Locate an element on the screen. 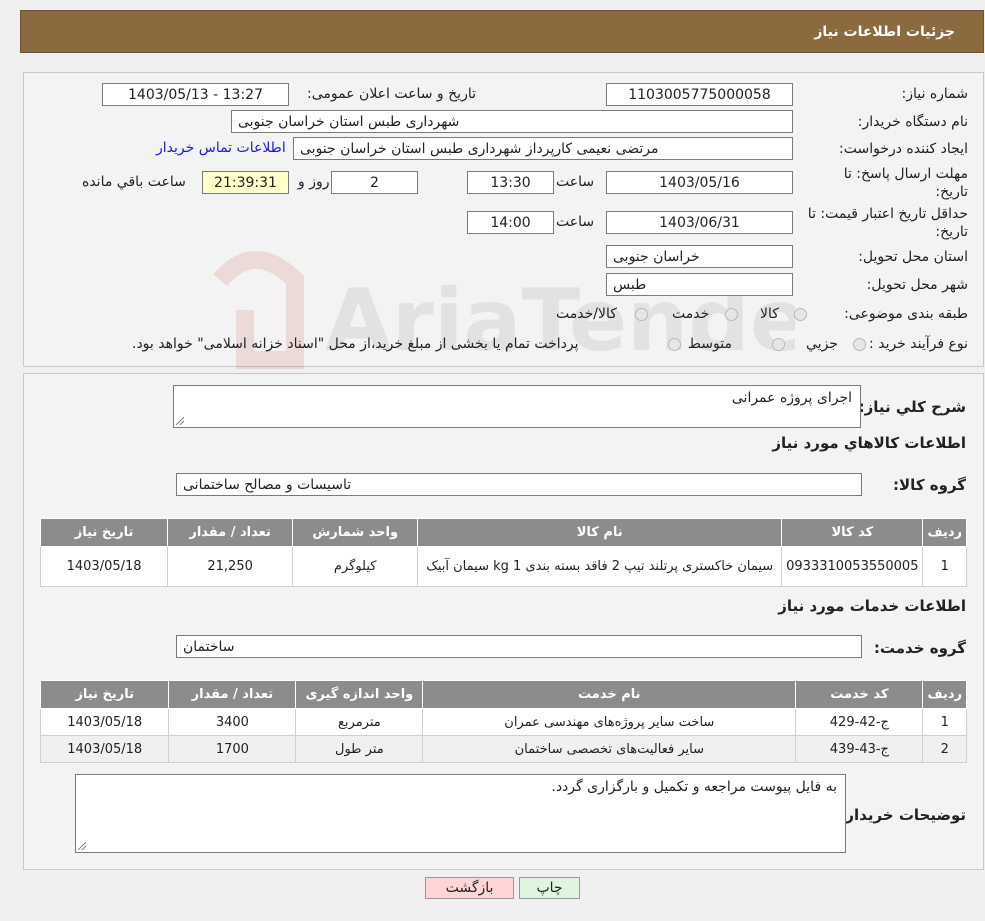 This screenshot has height=921, width=985. services-group-field: ساختمان is located at coordinates (519, 646).